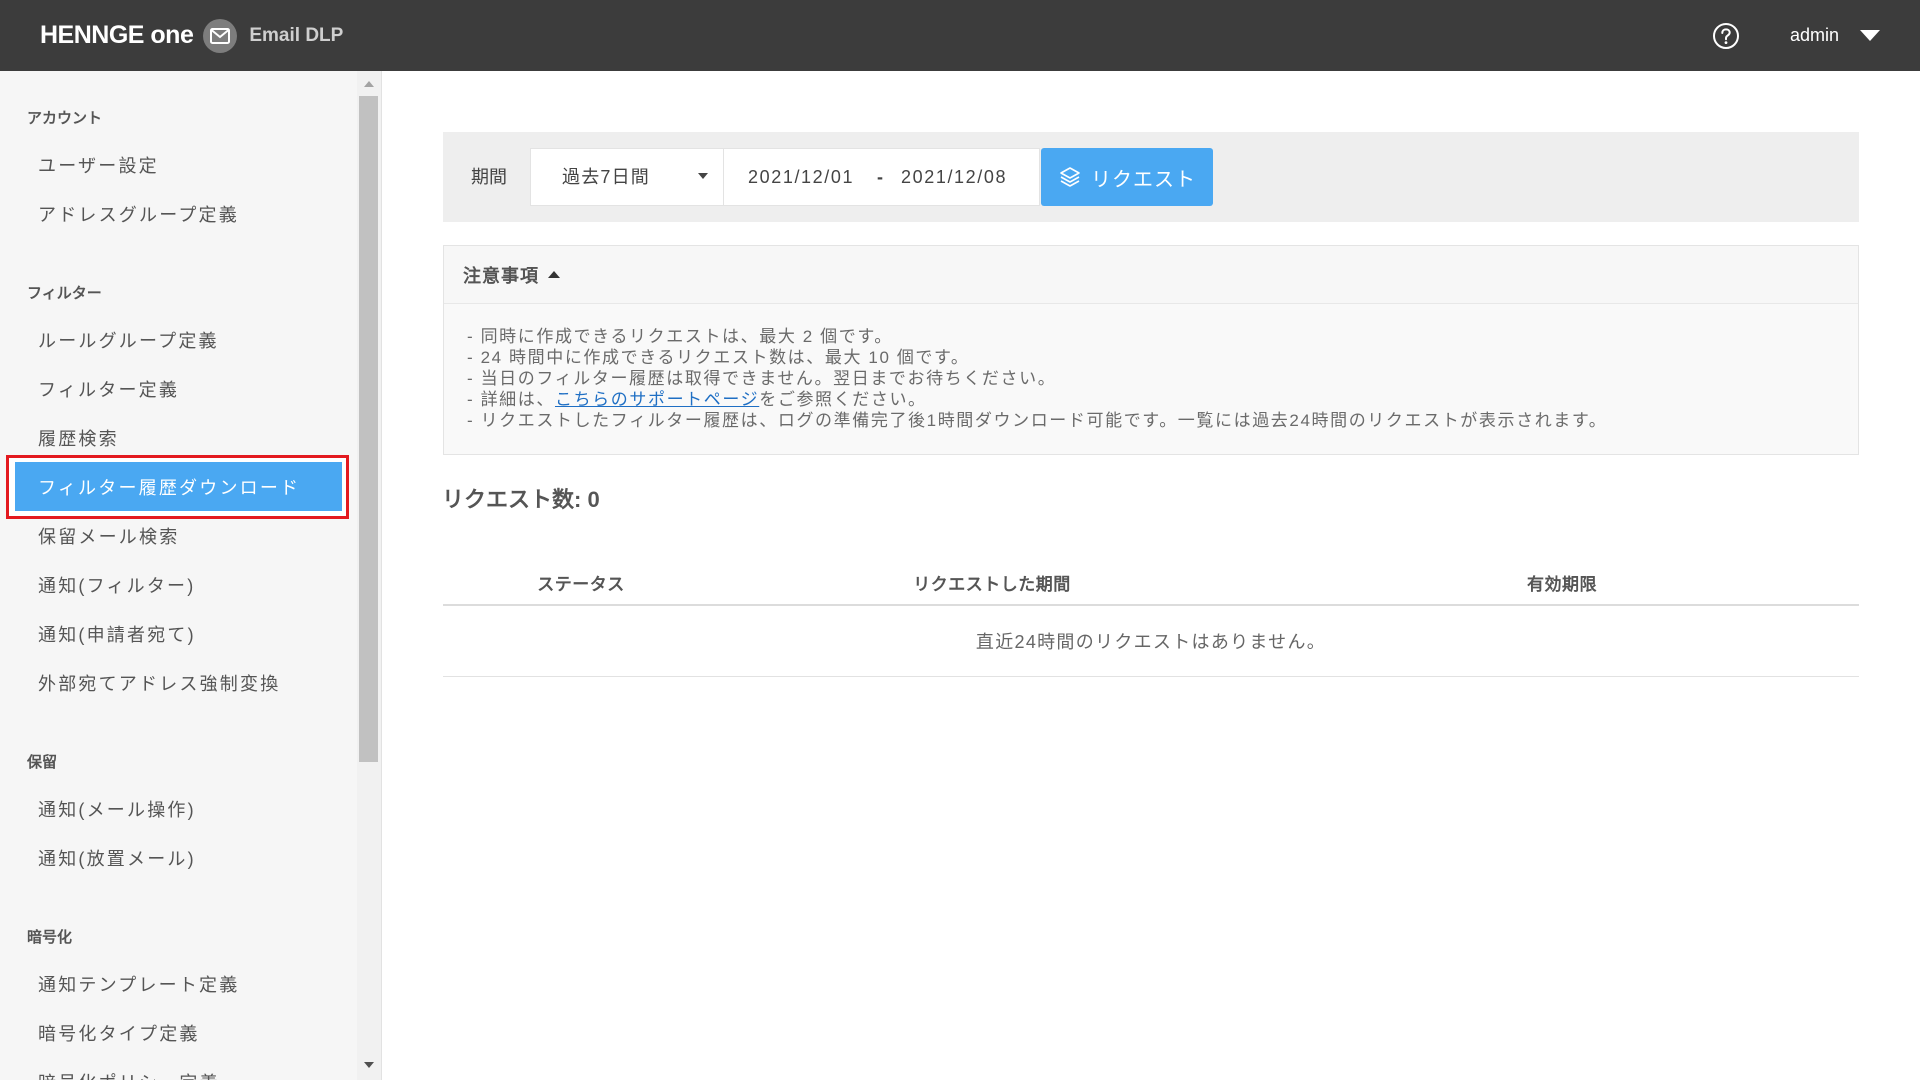 Image resolution: width=1920 pixels, height=1080 pixels. I want to click on mail-icon, so click(220, 35).